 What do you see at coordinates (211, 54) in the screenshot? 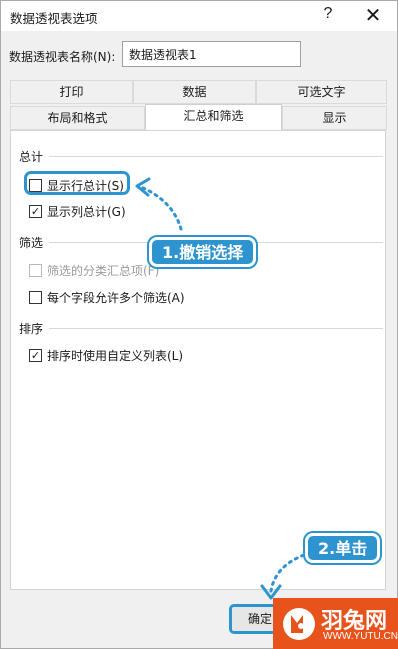
I see `pivot-name-input: 数据透视表1` at bounding box center [211, 54].